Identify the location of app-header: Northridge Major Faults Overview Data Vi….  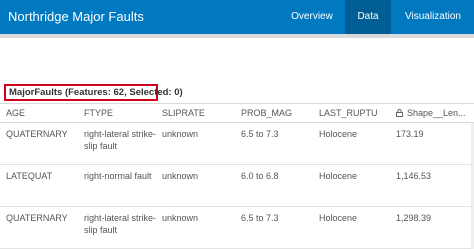
(237, 17).